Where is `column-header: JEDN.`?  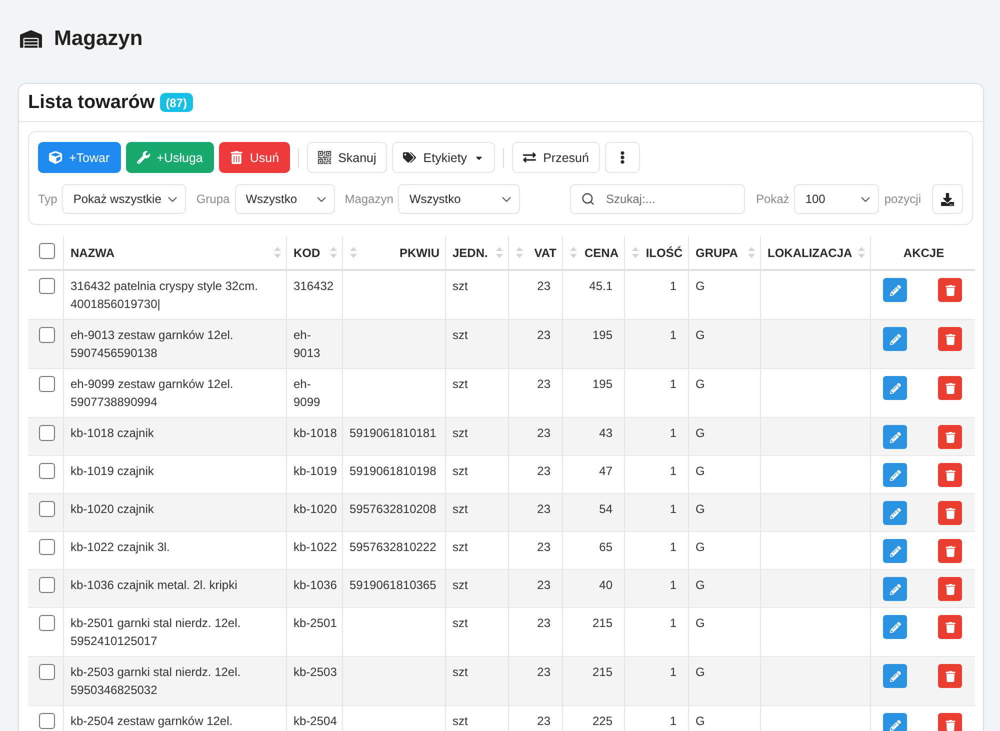
column-header: JEDN. is located at coordinates (470, 253).